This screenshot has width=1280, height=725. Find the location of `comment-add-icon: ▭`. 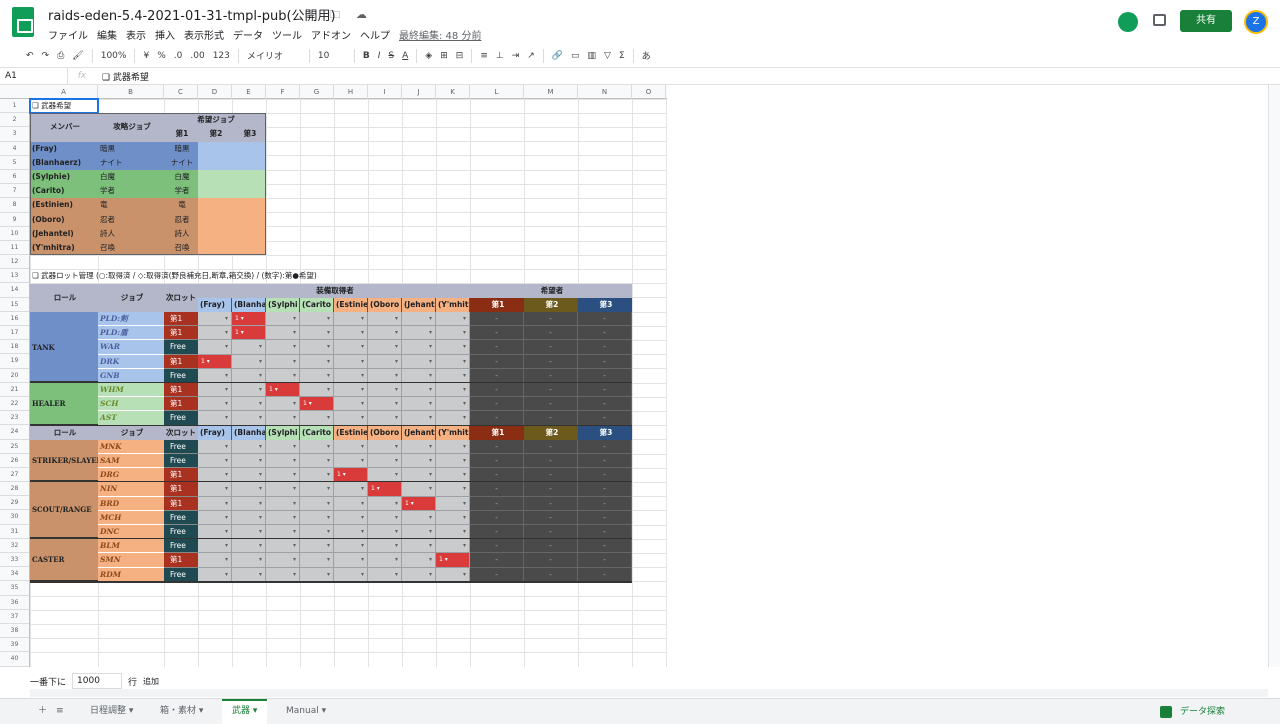

comment-add-icon: ▭ is located at coordinates (575, 56).